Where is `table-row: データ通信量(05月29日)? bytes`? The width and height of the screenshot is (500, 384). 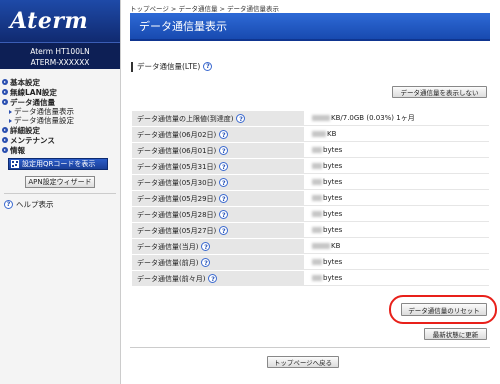
table-row: データ通信量(05月29日)? bytes is located at coordinates (310, 198).